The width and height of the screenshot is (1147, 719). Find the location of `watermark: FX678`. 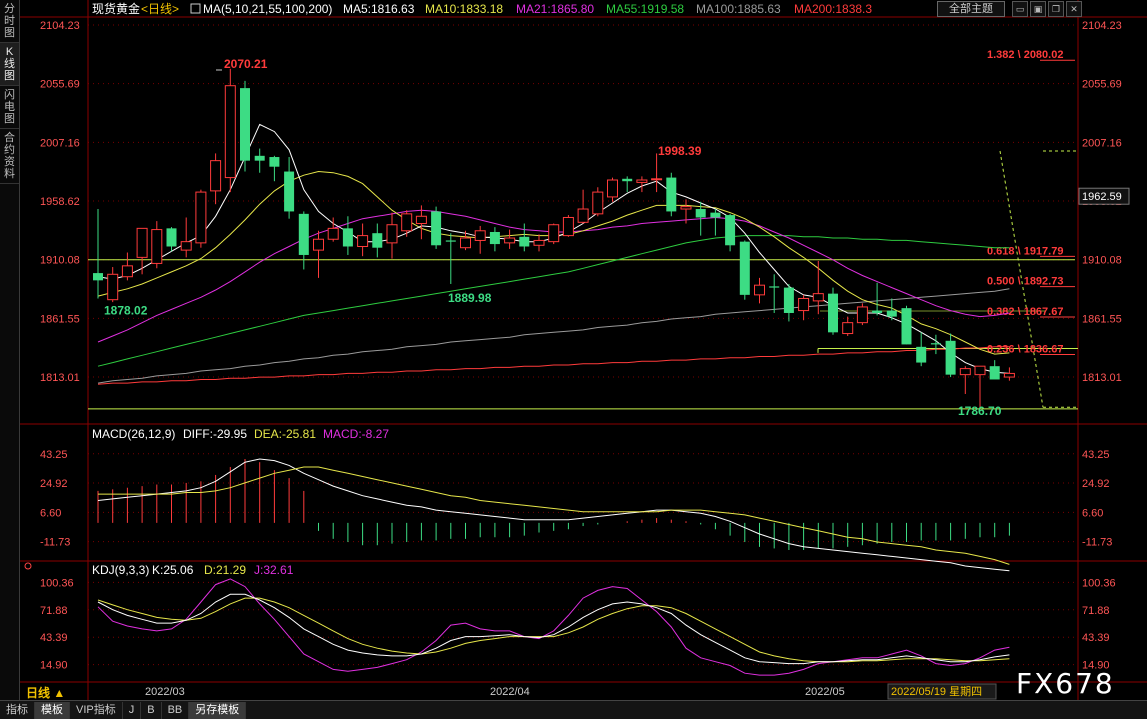

watermark: FX678 is located at coordinates (1065, 683).